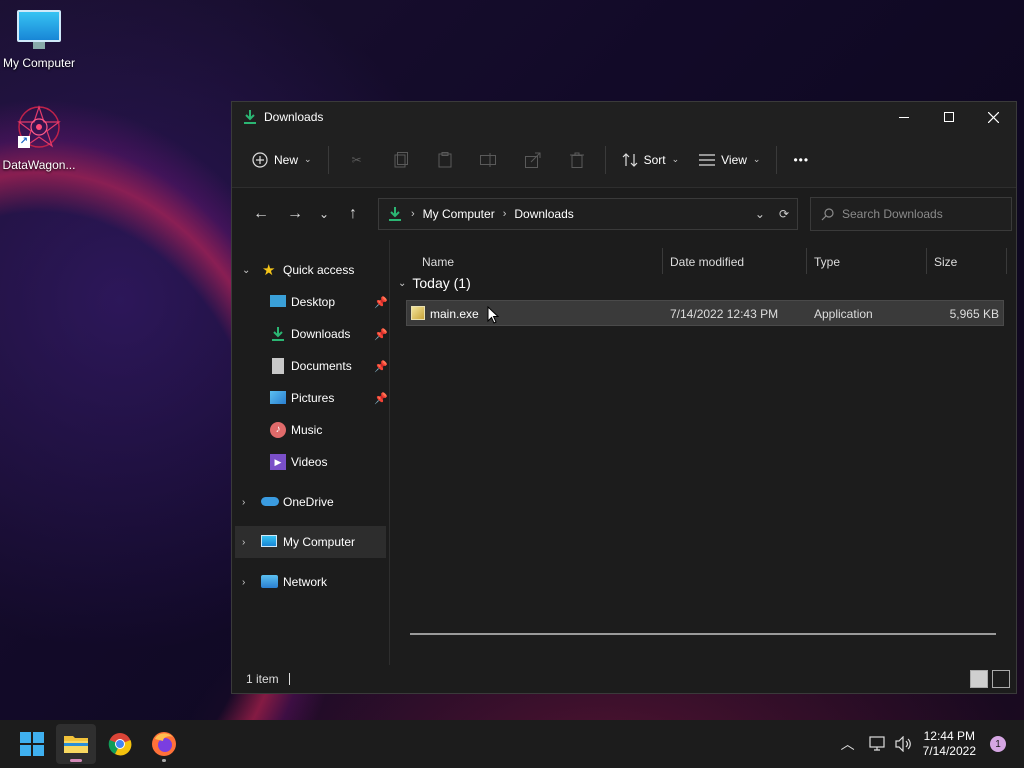 This screenshot has height=768, width=1024. What do you see at coordinates (998, 744) in the screenshot?
I see `notification-badge: 1` at bounding box center [998, 744].